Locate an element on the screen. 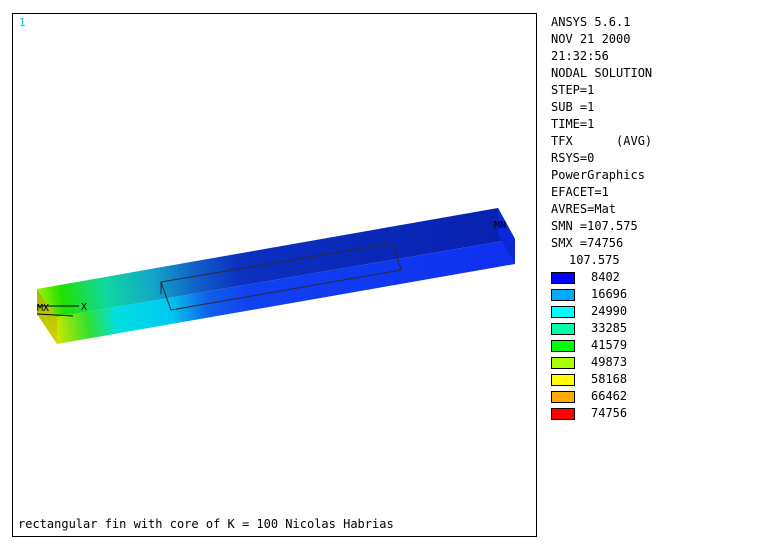 Image resolution: width=764 pixels, height=552 pixels. info-line: TIME=1 is located at coordinates (573, 124).